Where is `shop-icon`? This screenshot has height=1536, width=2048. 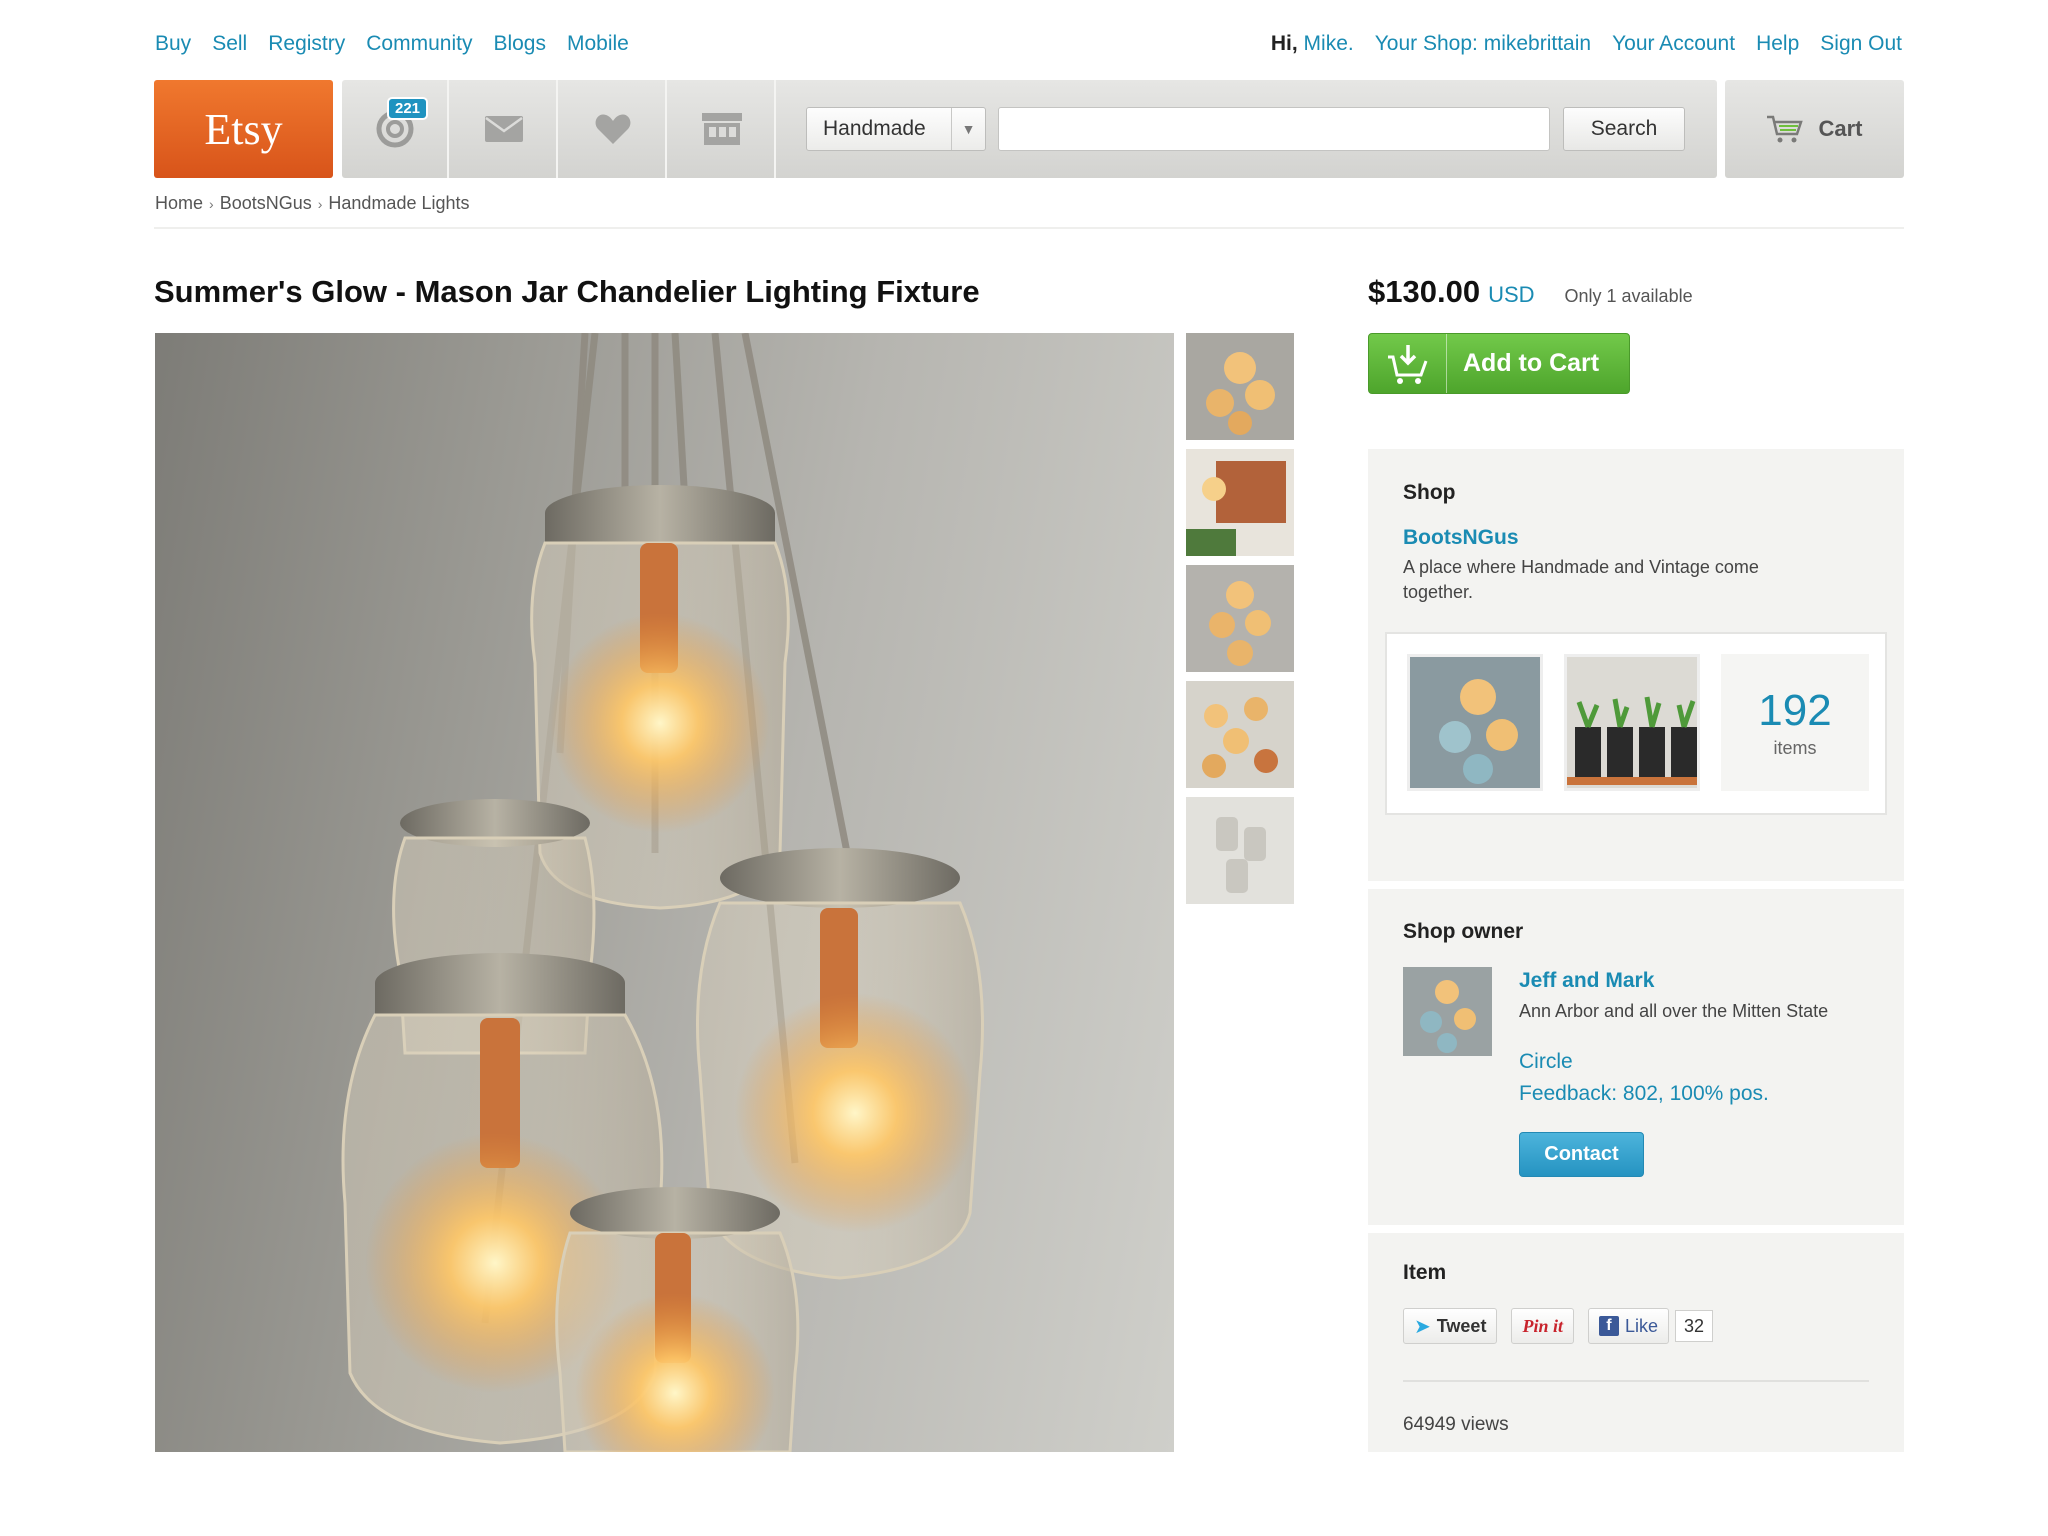
shop-icon is located at coordinates (721, 129).